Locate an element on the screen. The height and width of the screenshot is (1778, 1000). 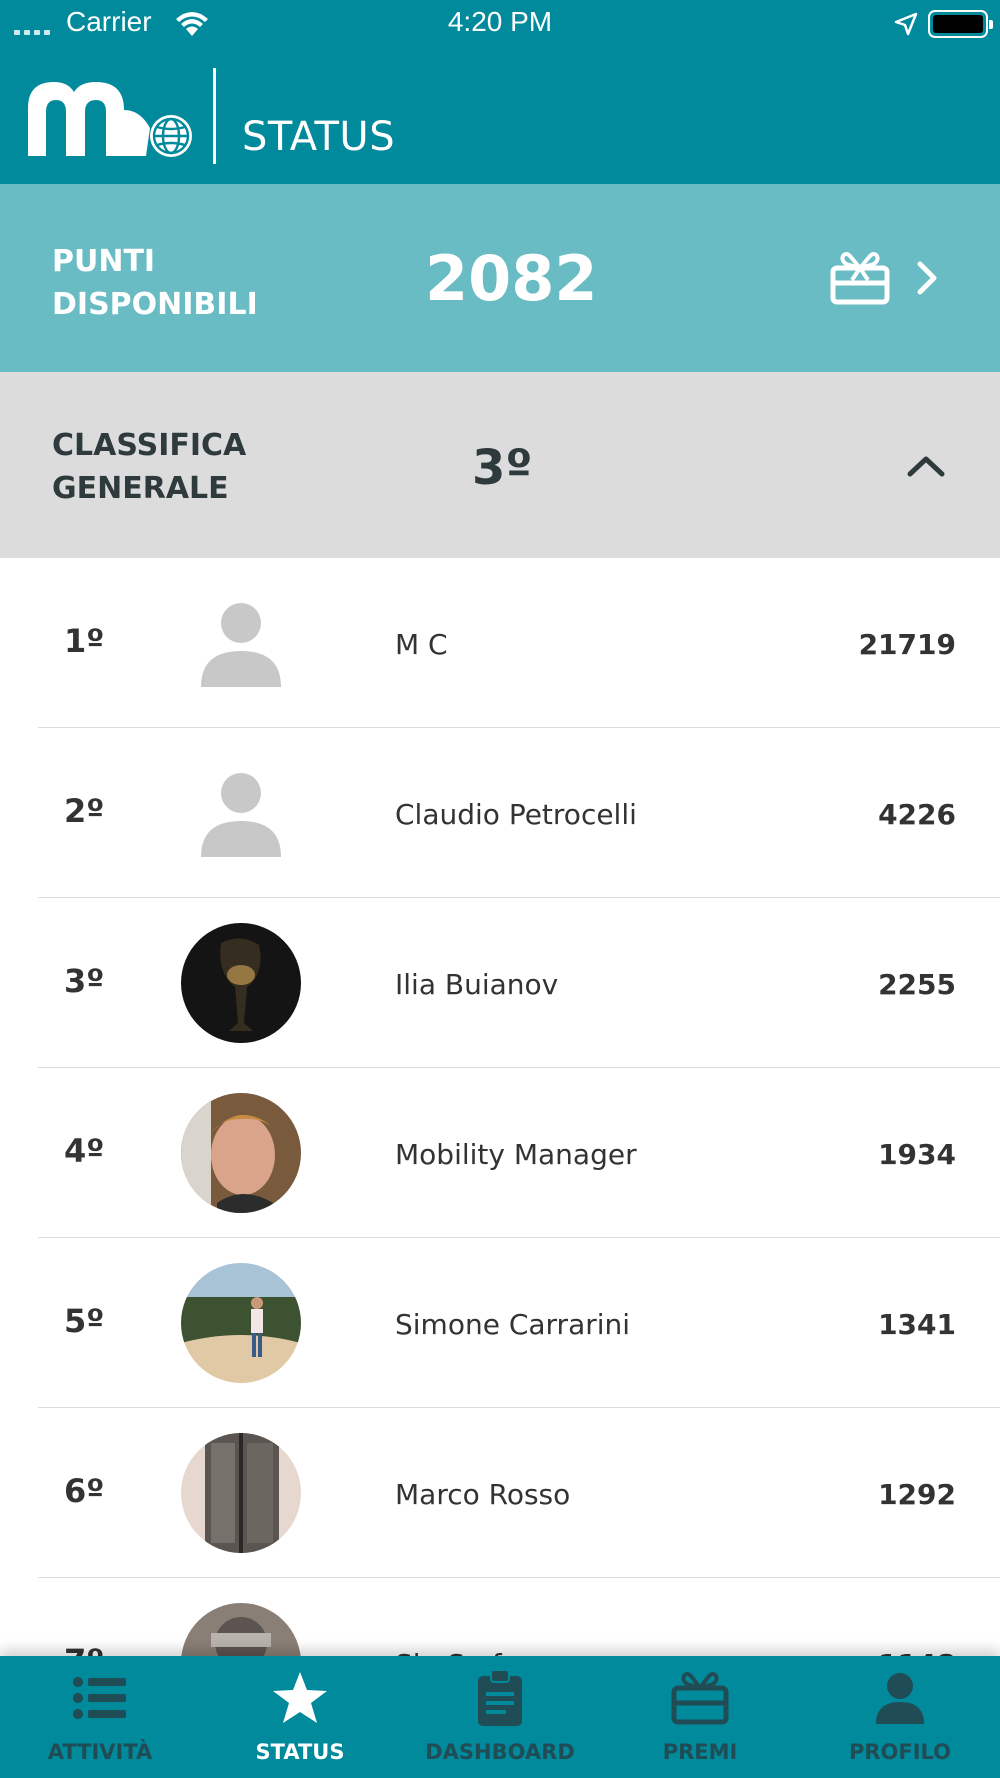
list-item: 5º Simone Carrarini 1341 is located at coordinates (519, 1323).